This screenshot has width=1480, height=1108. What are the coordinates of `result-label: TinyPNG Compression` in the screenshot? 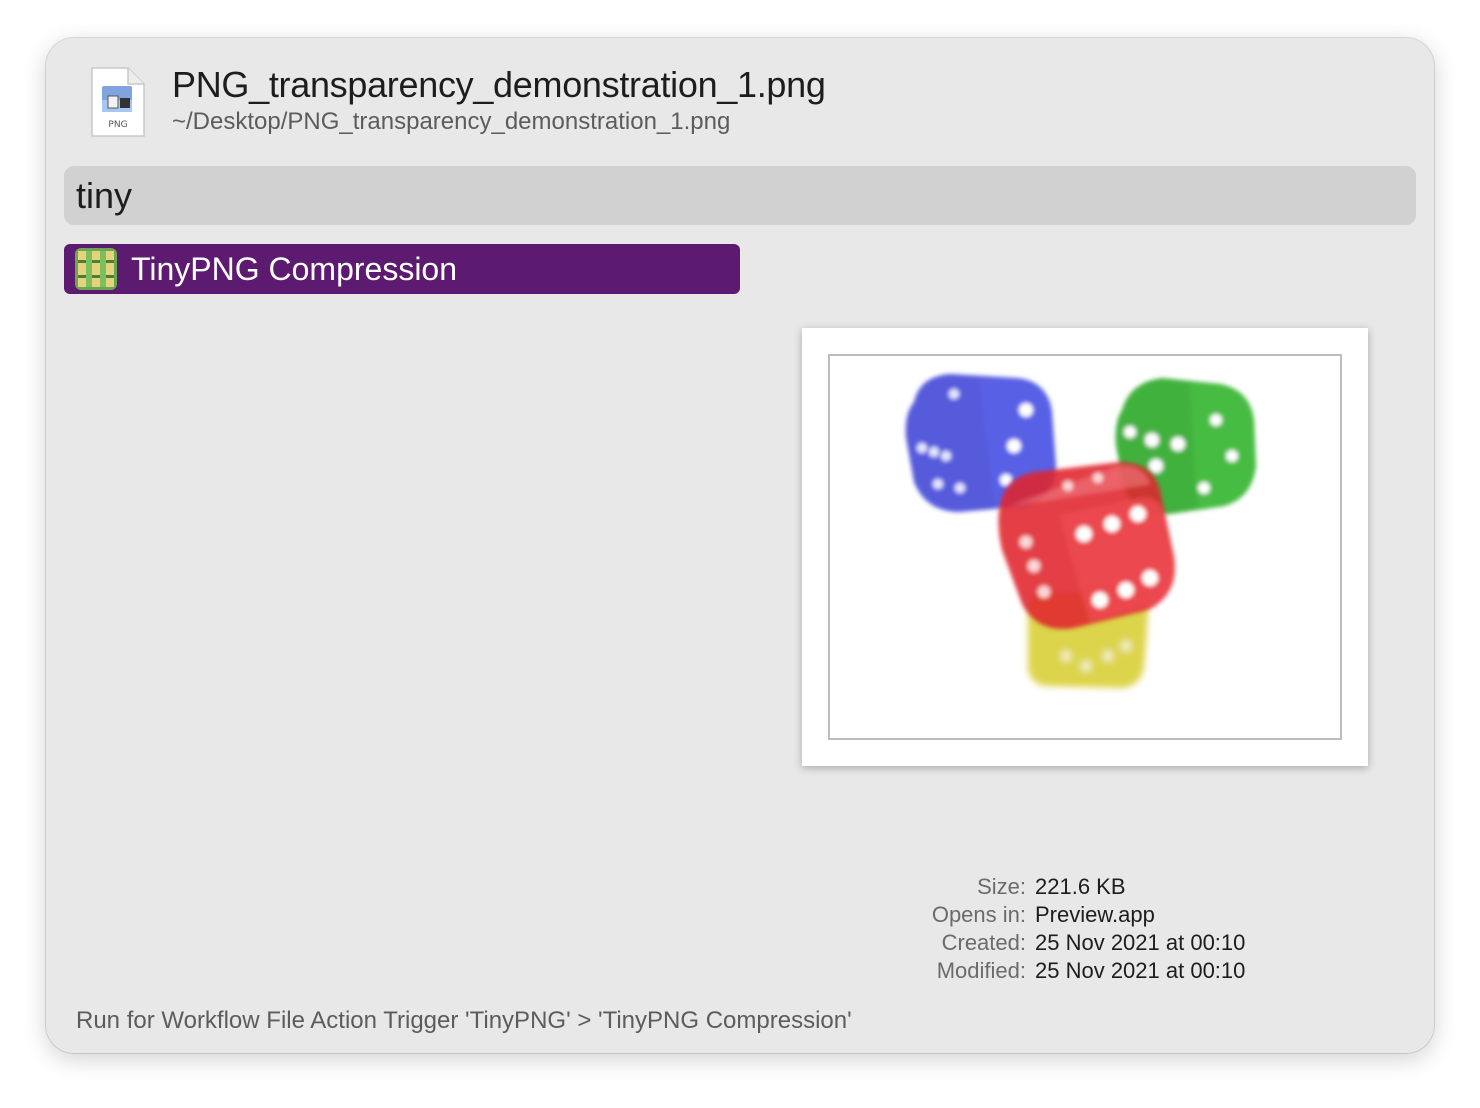 It's located at (294, 268).